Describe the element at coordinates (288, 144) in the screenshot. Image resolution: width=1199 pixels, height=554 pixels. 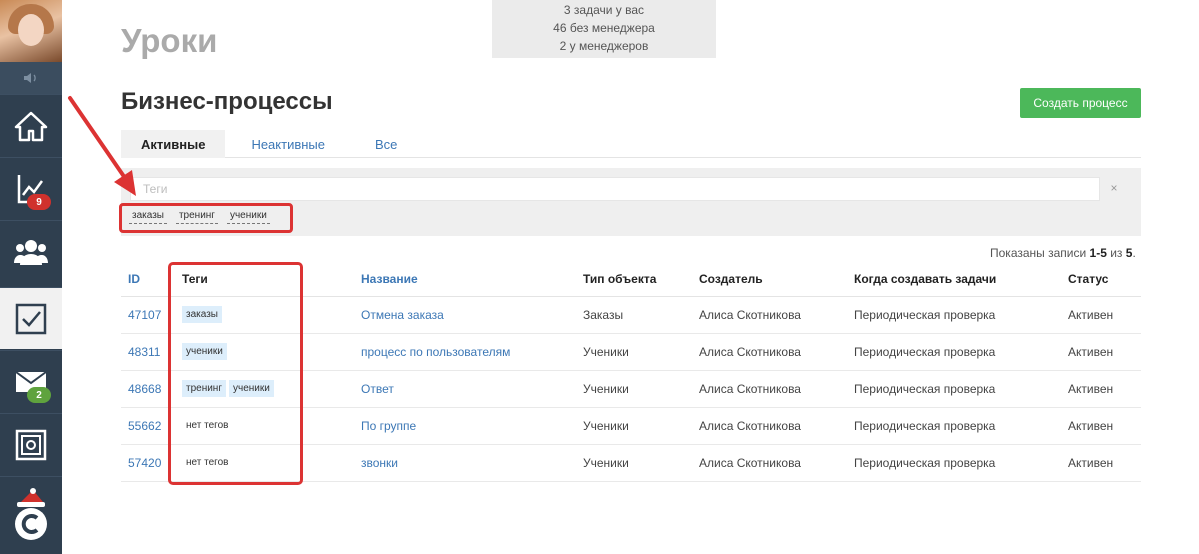
I see `tab-inactive: Неактивные` at that location.